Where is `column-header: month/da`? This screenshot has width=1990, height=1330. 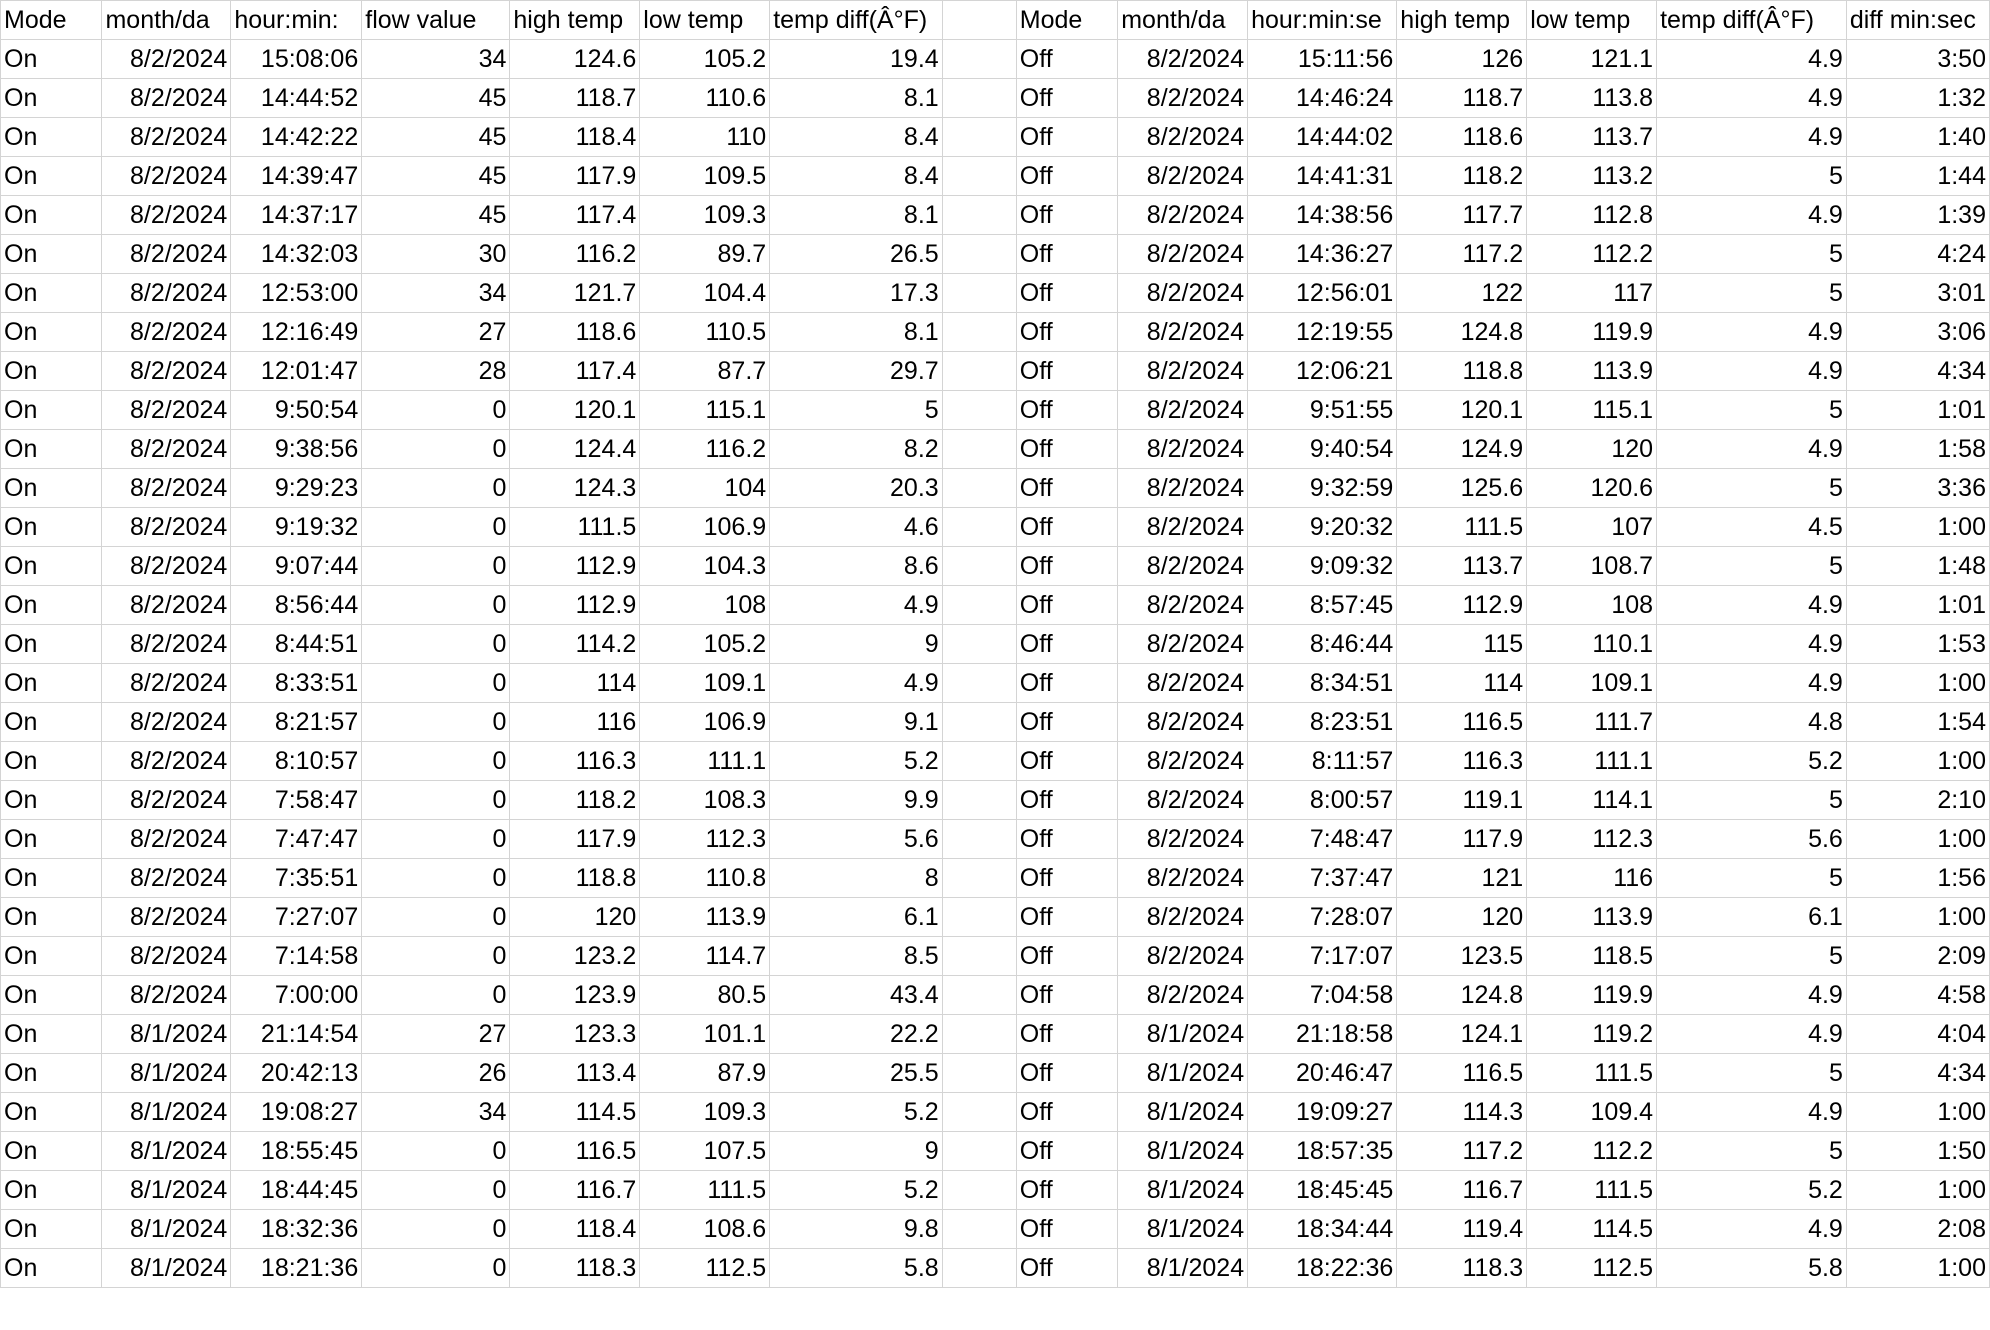
column-header: month/da is located at coordinates (1183, 20).